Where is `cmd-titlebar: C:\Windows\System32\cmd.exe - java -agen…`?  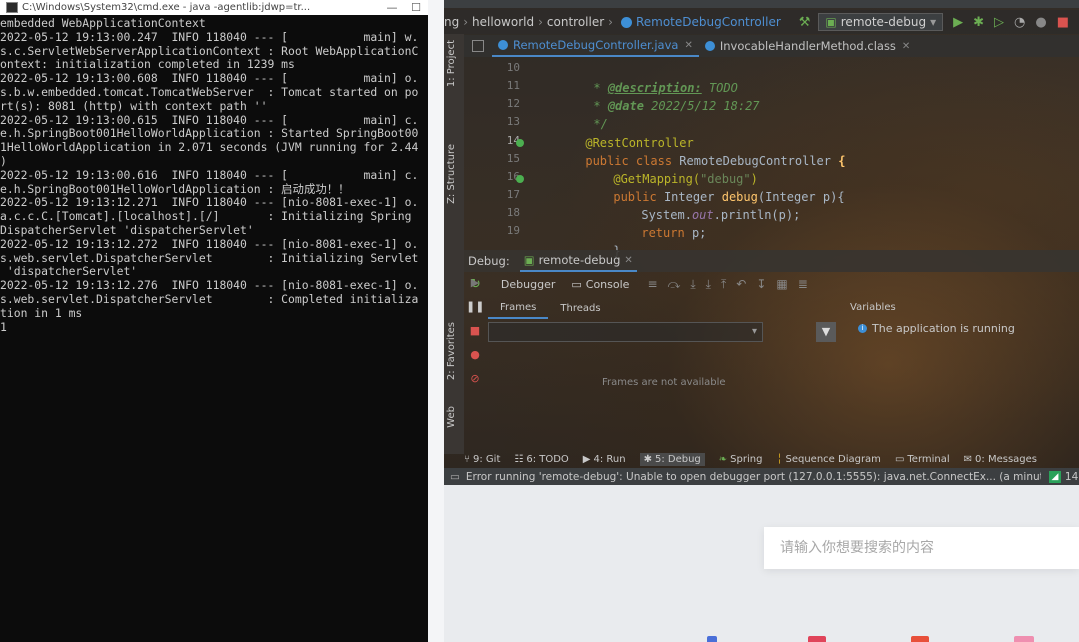 cmd-titlebar: C:\Windows\System32\cmd.exe - java -agen… is located at coordinates (214, 7).